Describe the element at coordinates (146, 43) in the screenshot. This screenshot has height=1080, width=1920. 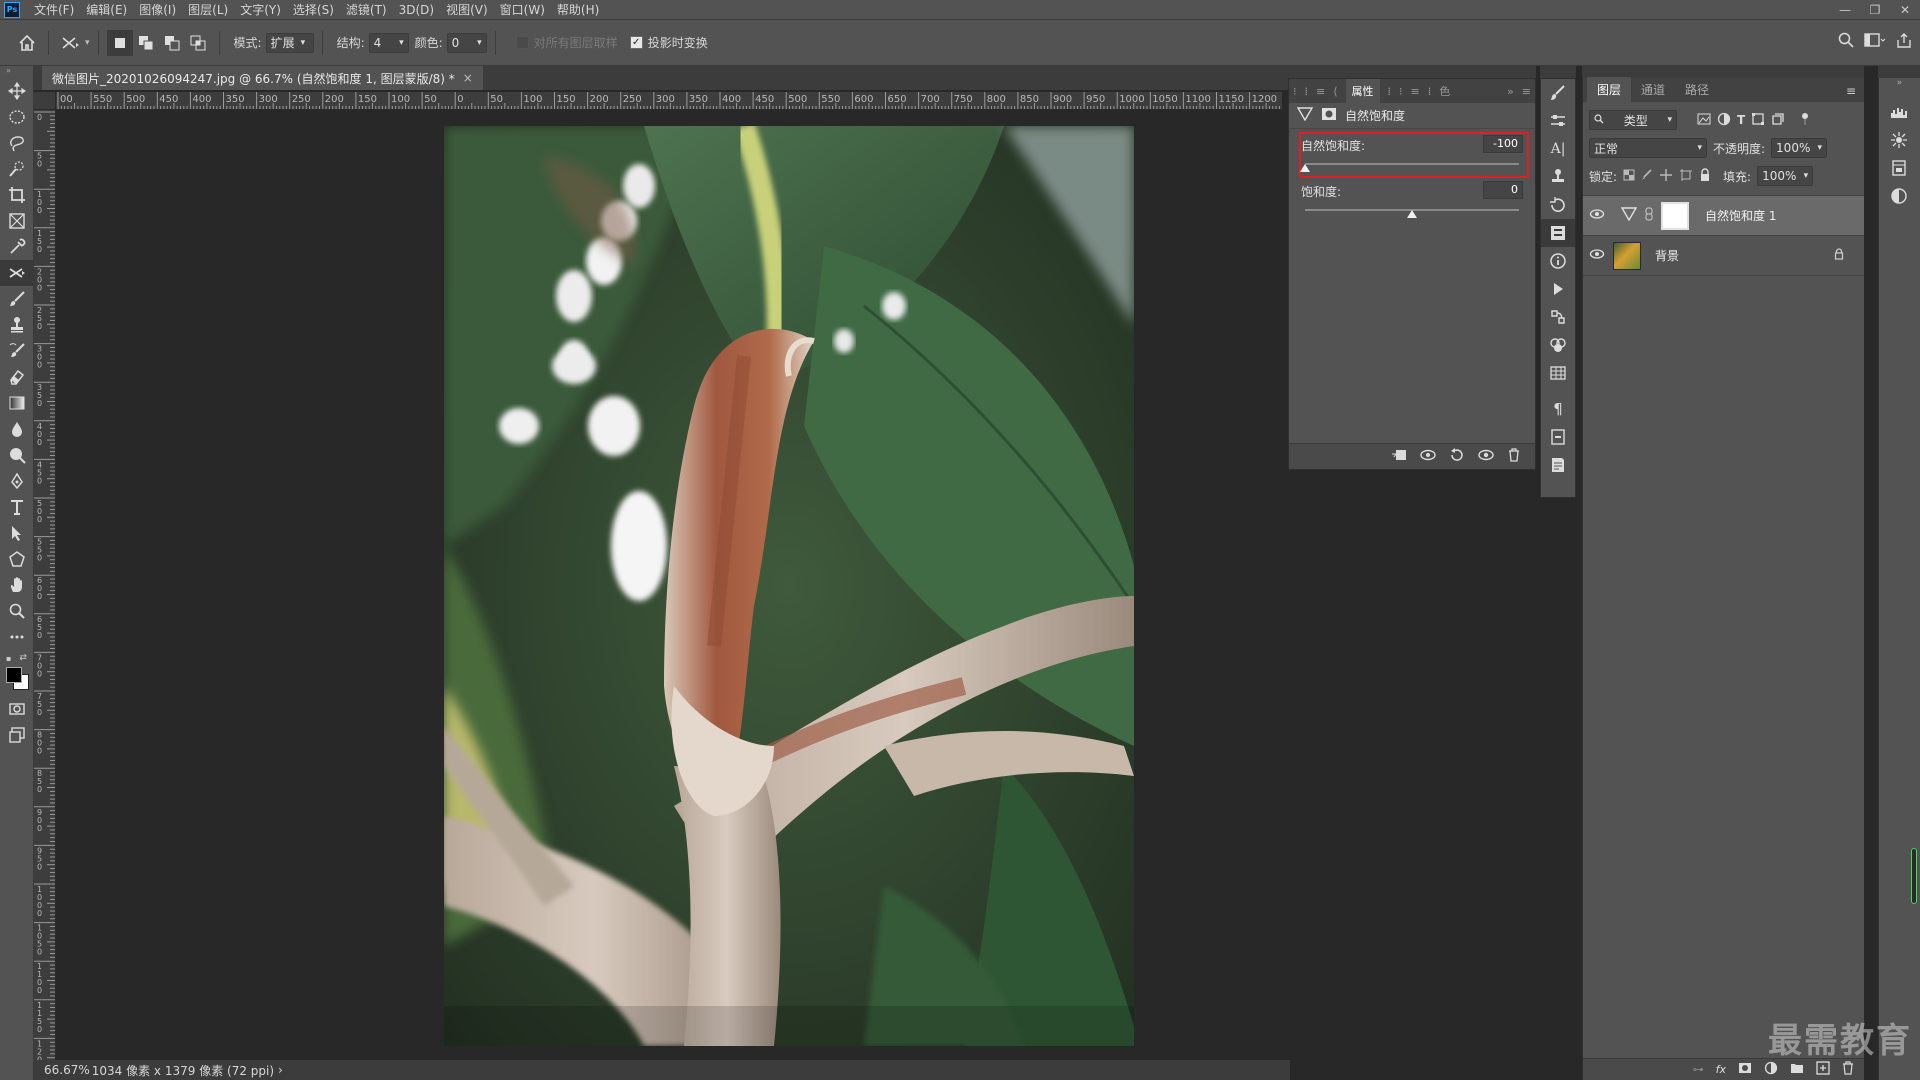
I see `add-selection-icon` at that location.